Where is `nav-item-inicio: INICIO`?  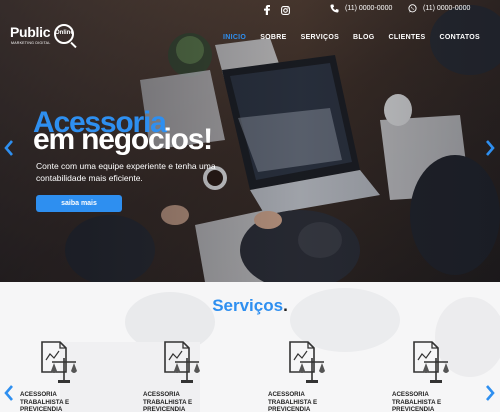
nav-item-inicio: INICIO is located at coordinates (234, 37).